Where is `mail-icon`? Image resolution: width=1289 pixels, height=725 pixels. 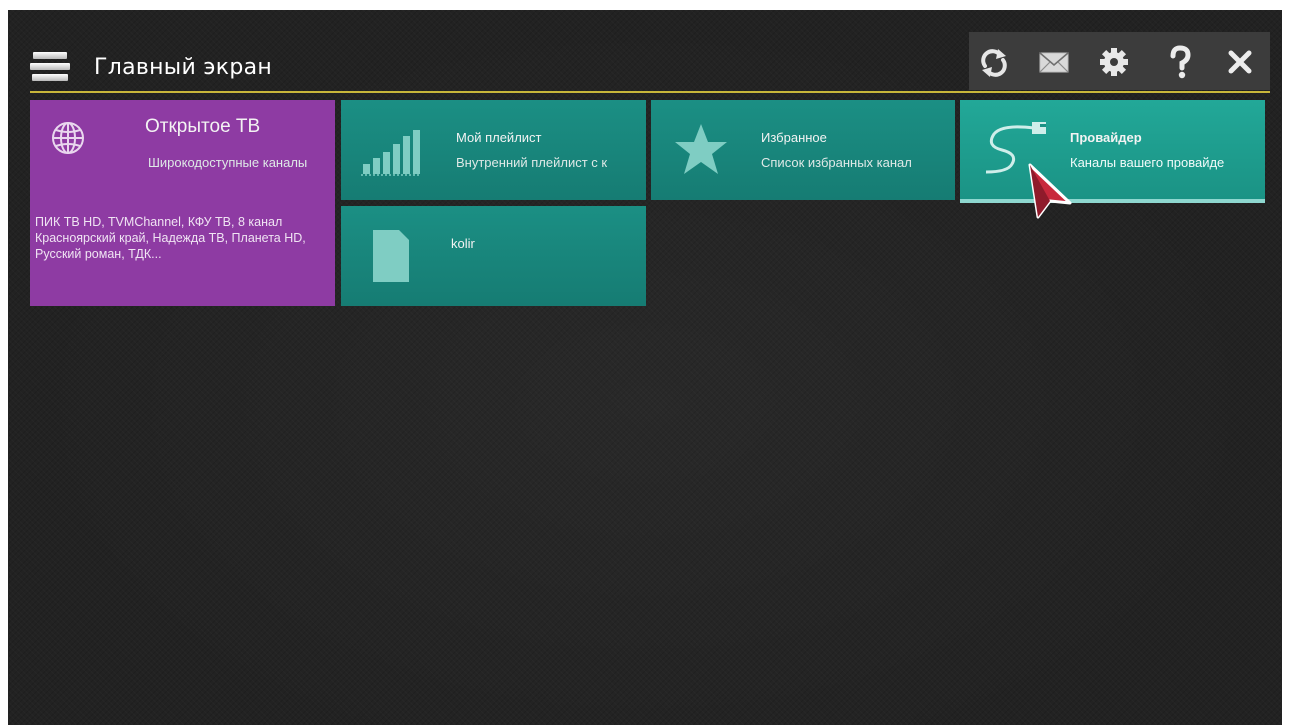
mail-icon is located at coordinates (1054, 62).